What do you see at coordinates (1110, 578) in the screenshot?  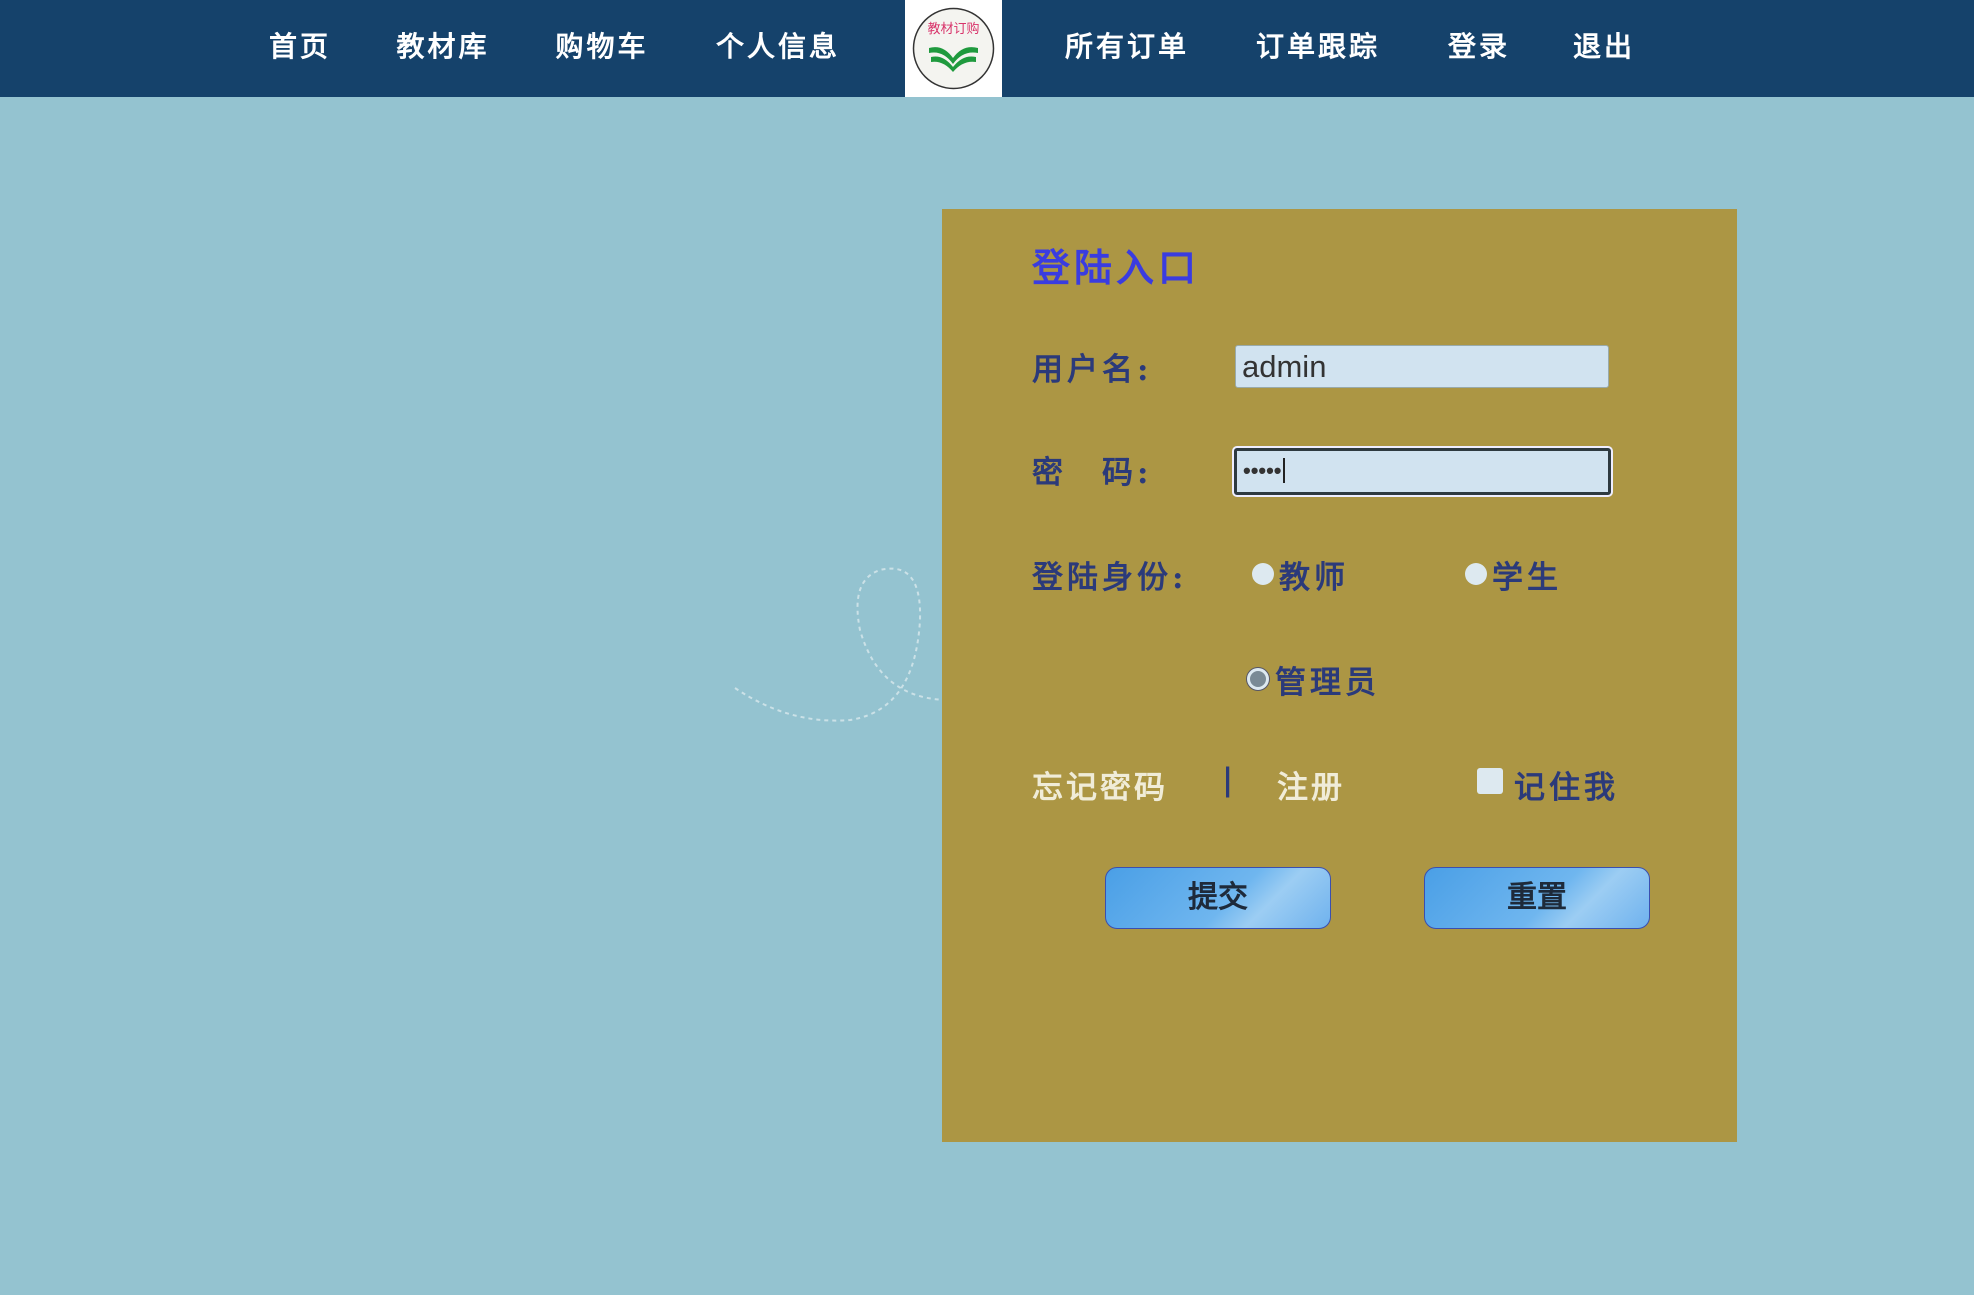 I see `role-label: 登陆身份:` at bounding box center [1110, 578].